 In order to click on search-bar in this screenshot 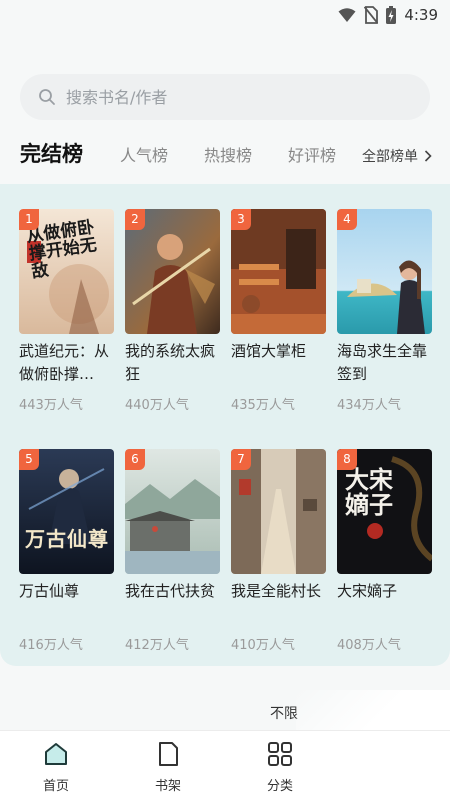, I will do `click(225, 97)`.